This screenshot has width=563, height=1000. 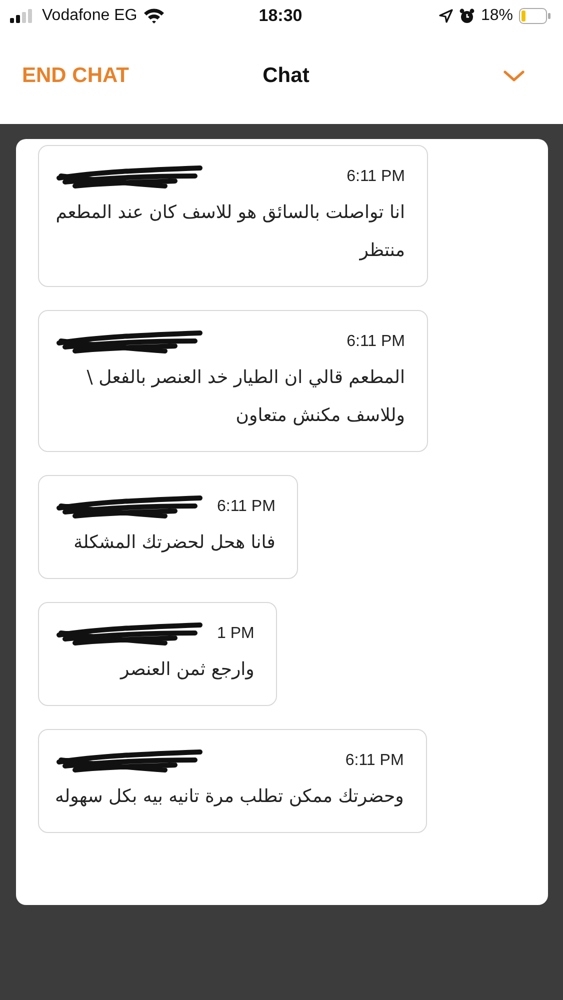 What do you see at coordinates (496, 16) in the screenshot?
I see `battery-percent: 18%` at bounding box center [496, 16].